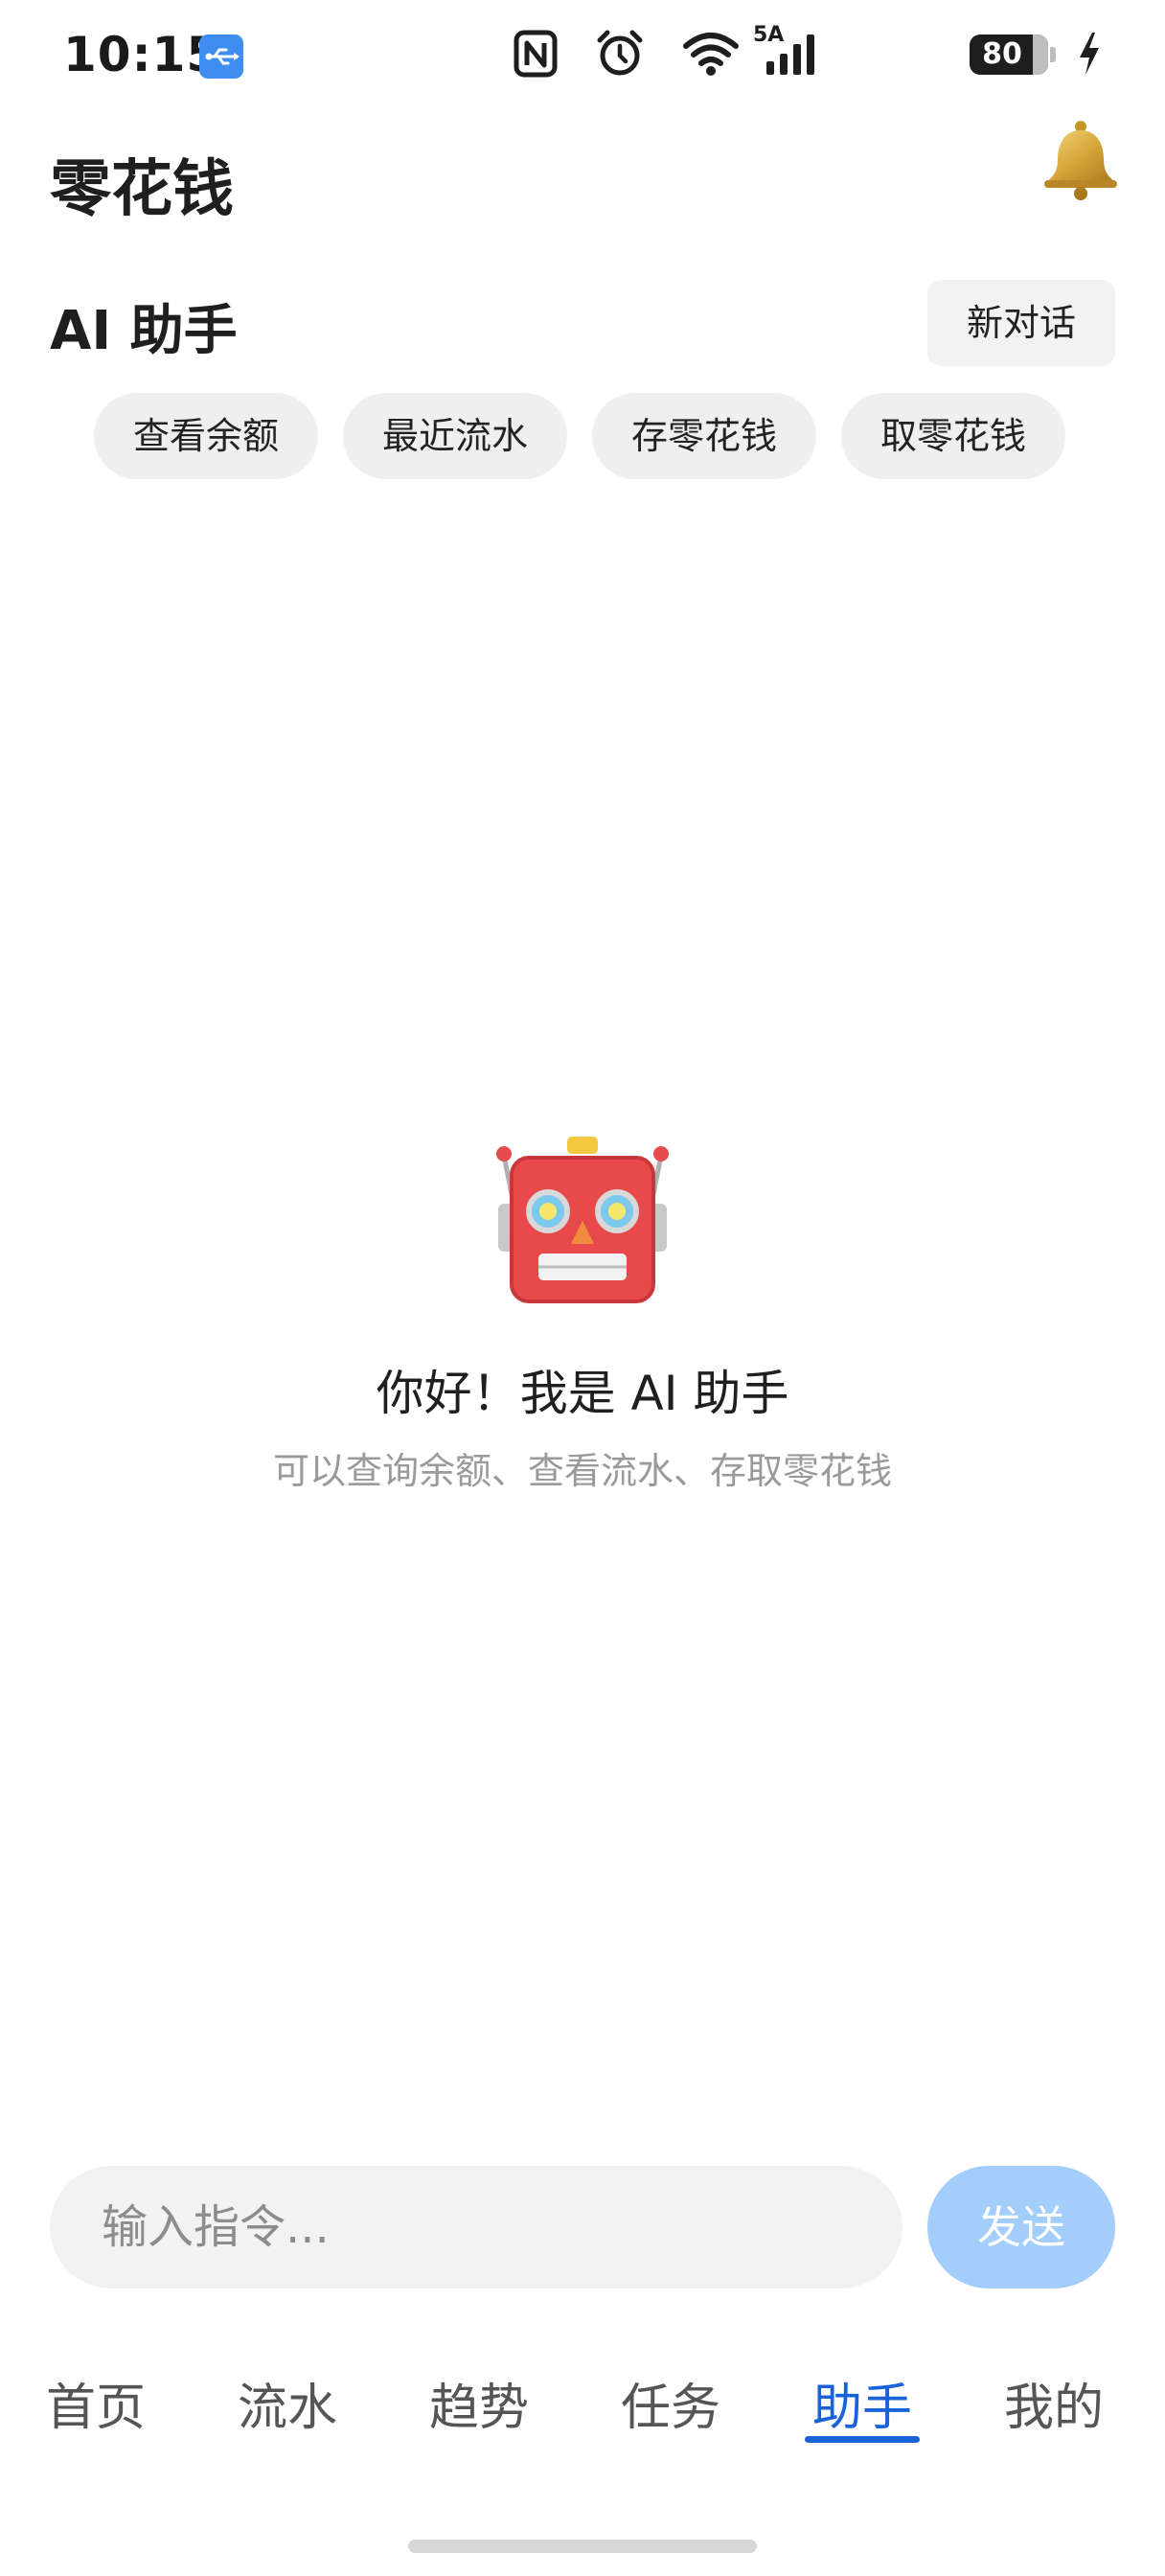 This screenshot has height=2576, width=1165. I want to click on nav-item-tasks: 任务, so click(670, 2403).